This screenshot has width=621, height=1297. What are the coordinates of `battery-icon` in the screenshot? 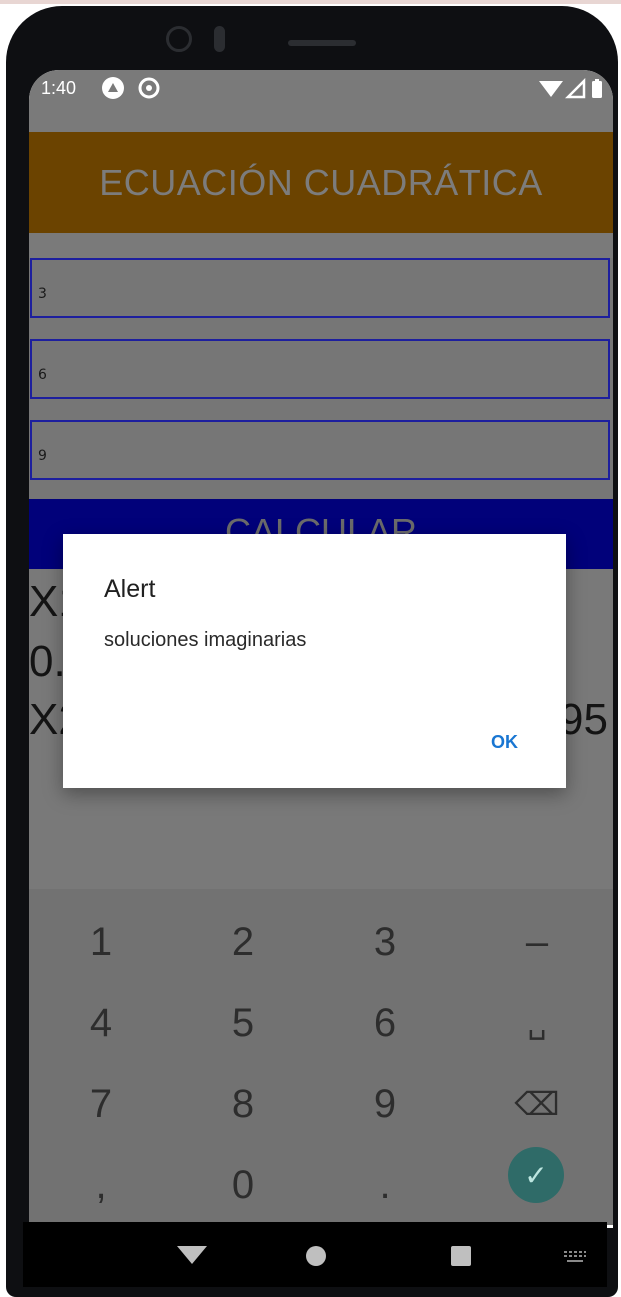 It's located at (597, 88).